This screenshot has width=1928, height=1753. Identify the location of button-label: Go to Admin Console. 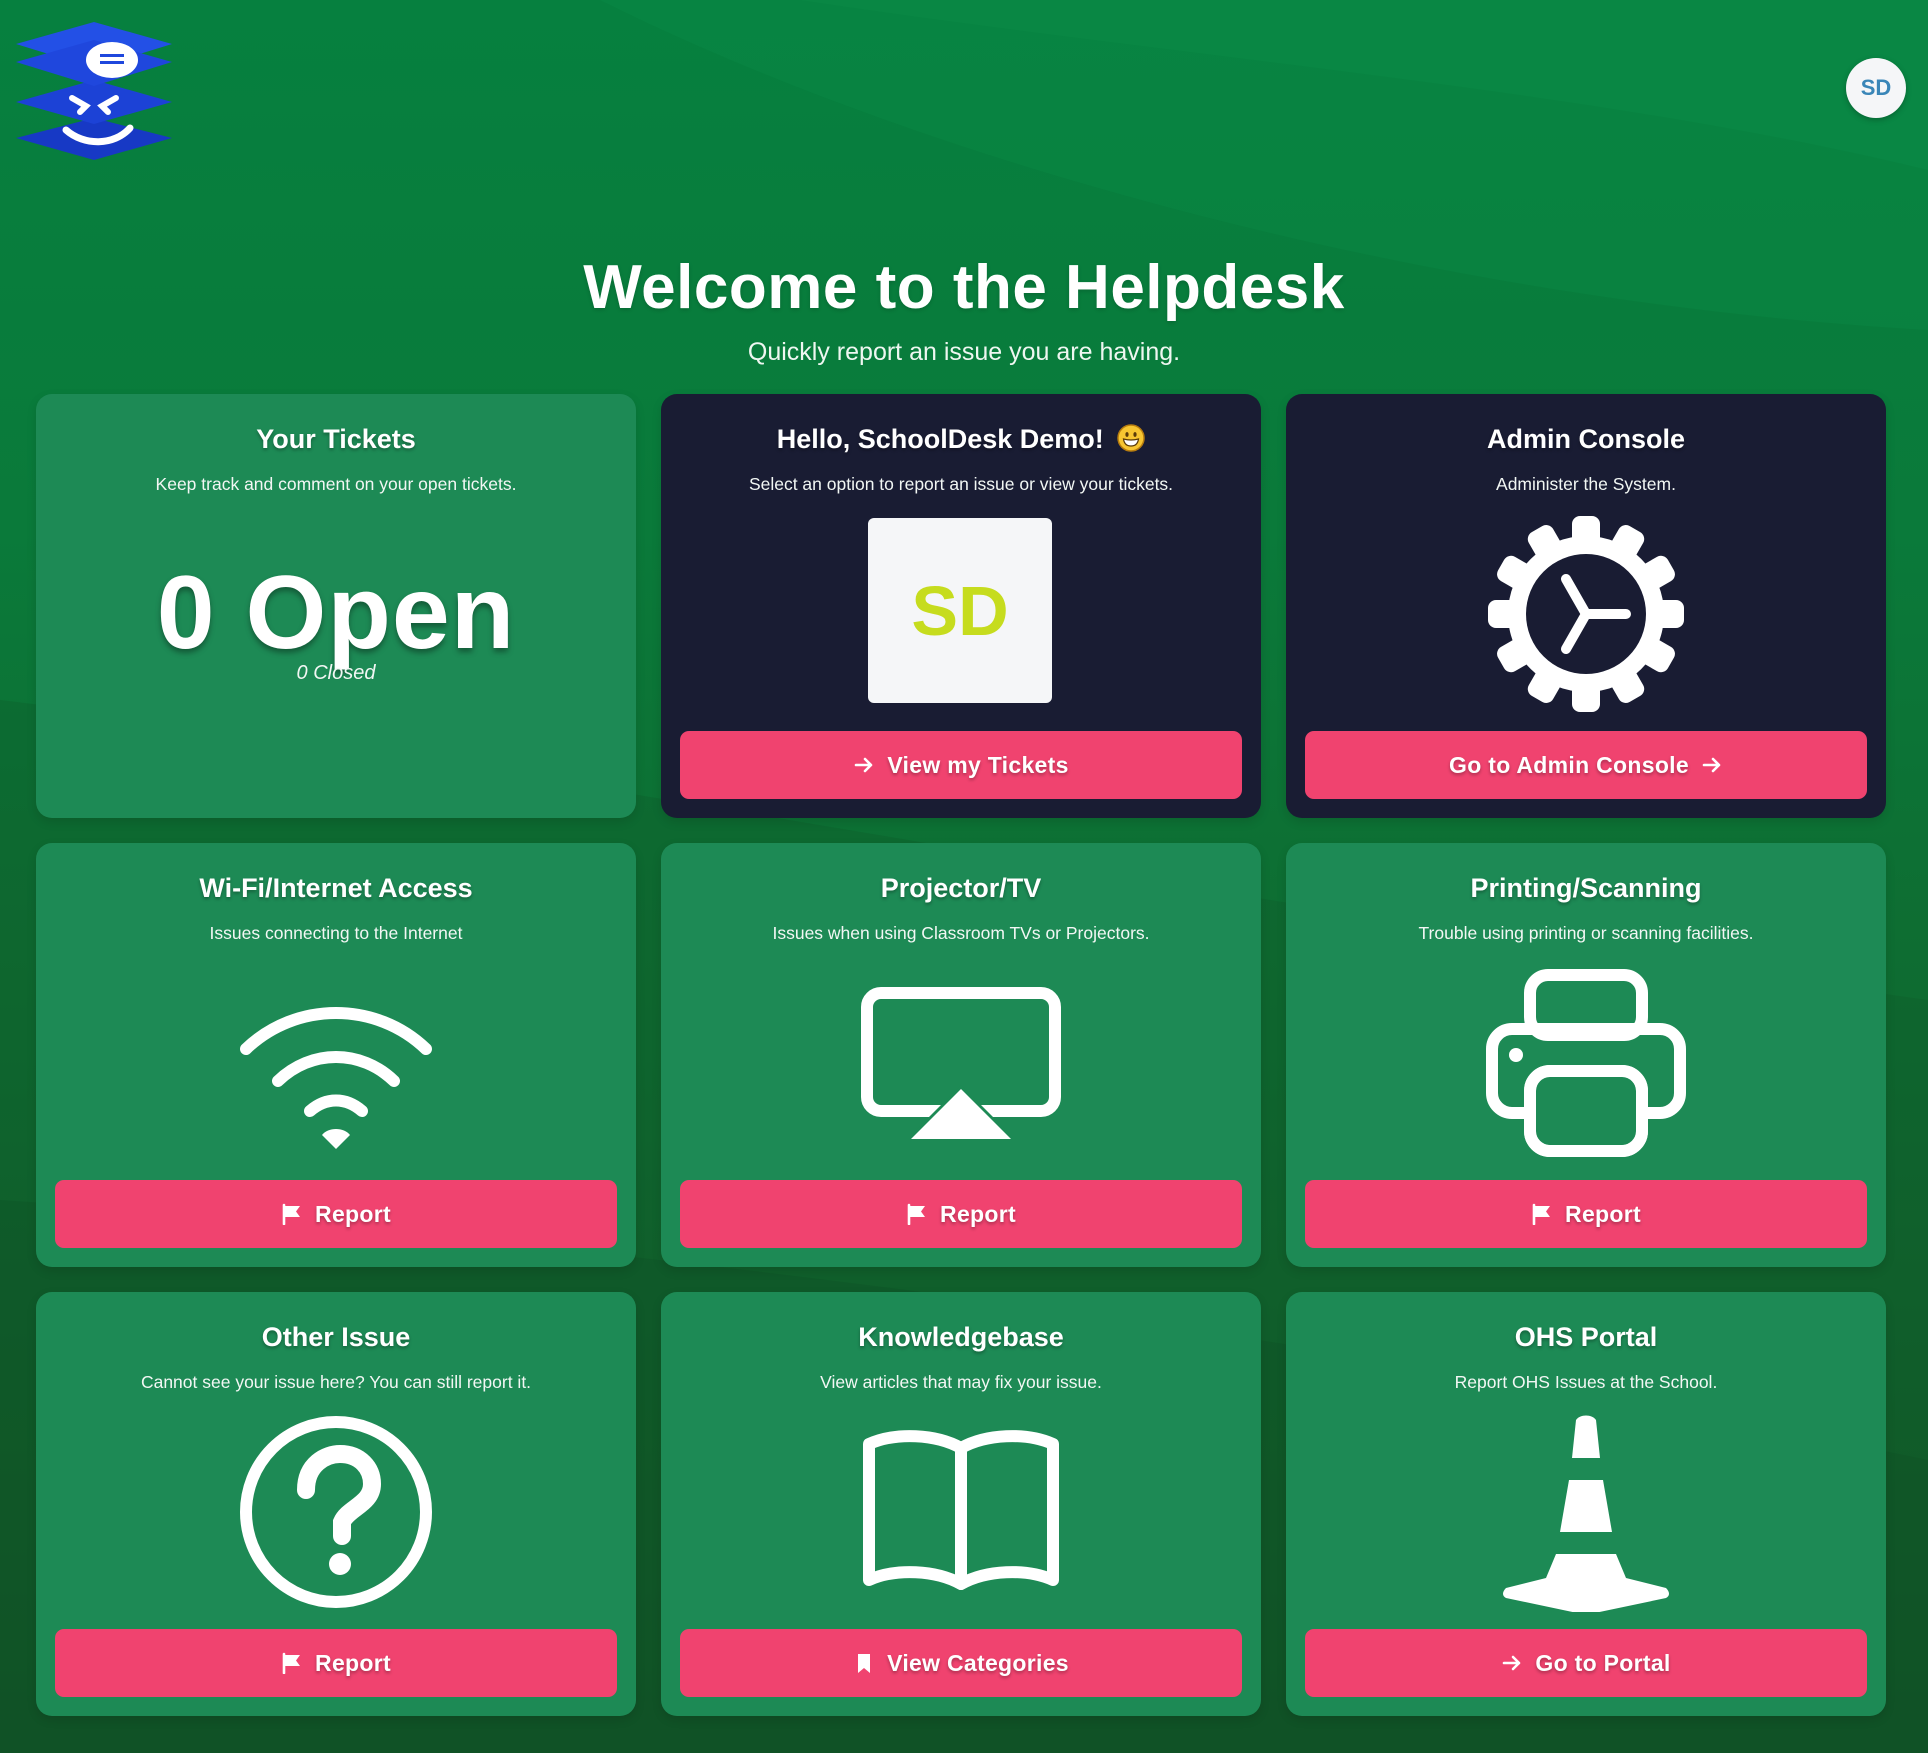
(1569, 764).